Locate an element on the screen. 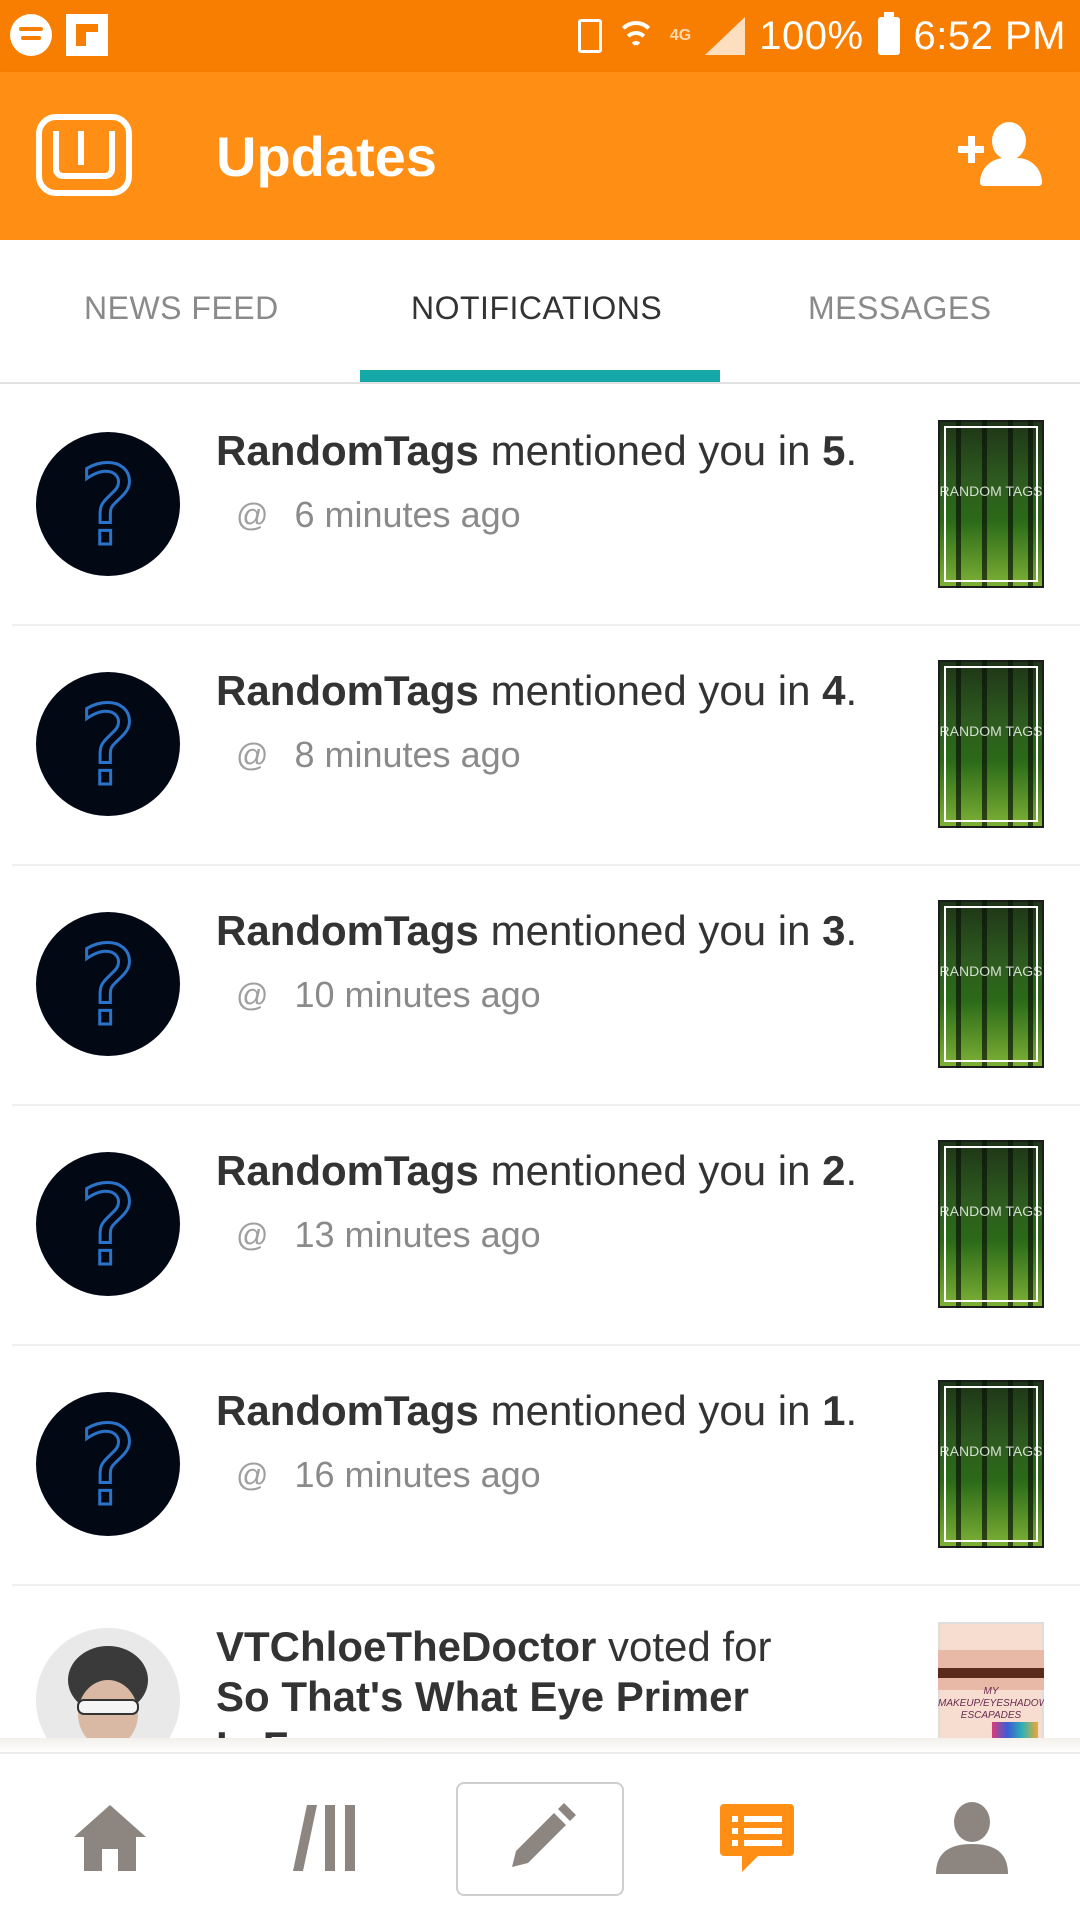 The height and width of the screenshot is (1920, 1080). notification-text: RandomTags mentioned you in 4. is located at coordinates (537, 690).